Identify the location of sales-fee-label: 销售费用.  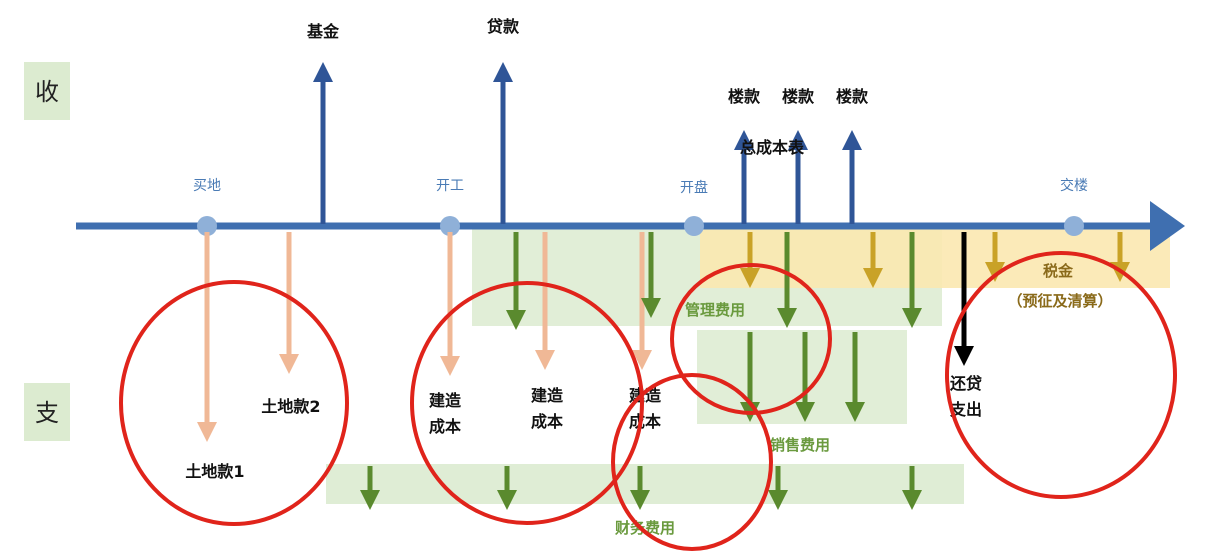
(800, 445).